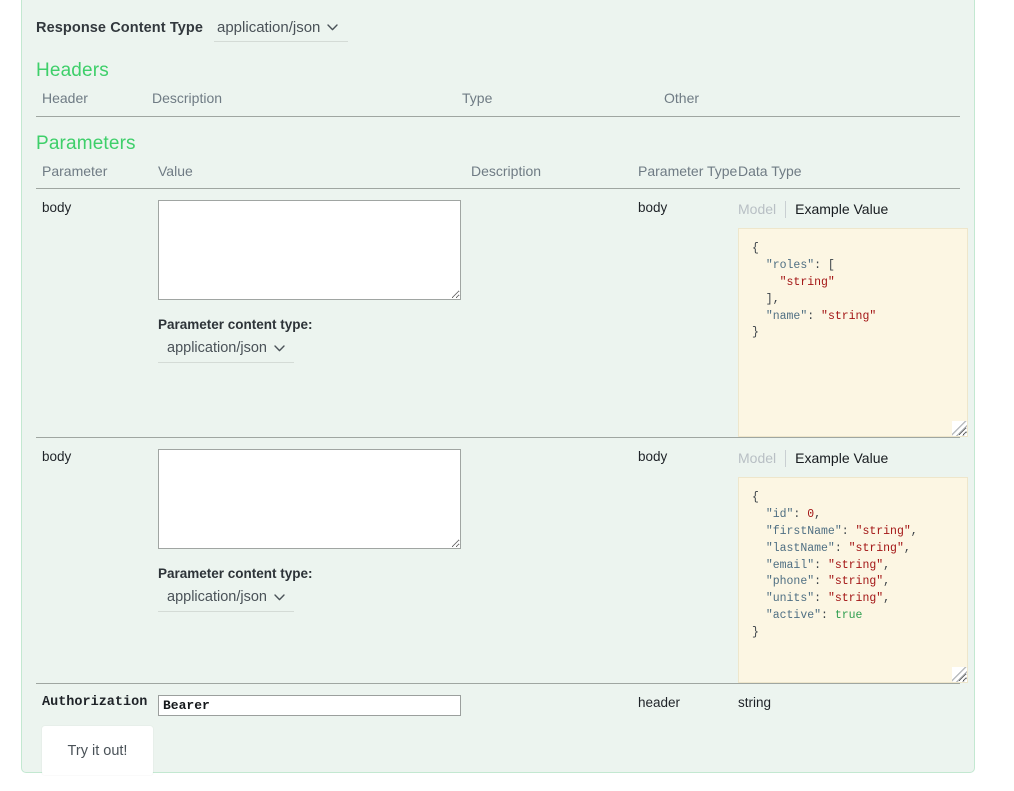  Describe the element at coordinates (849, 173) in the screenshot. I see `column-header-data-type: Data Type` at that location.